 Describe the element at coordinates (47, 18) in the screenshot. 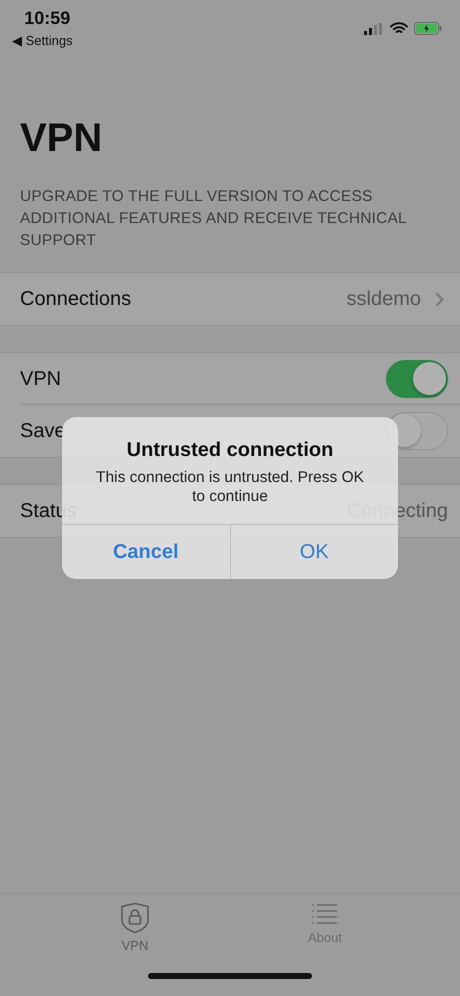

I see `status-time: 10:59` at that location.